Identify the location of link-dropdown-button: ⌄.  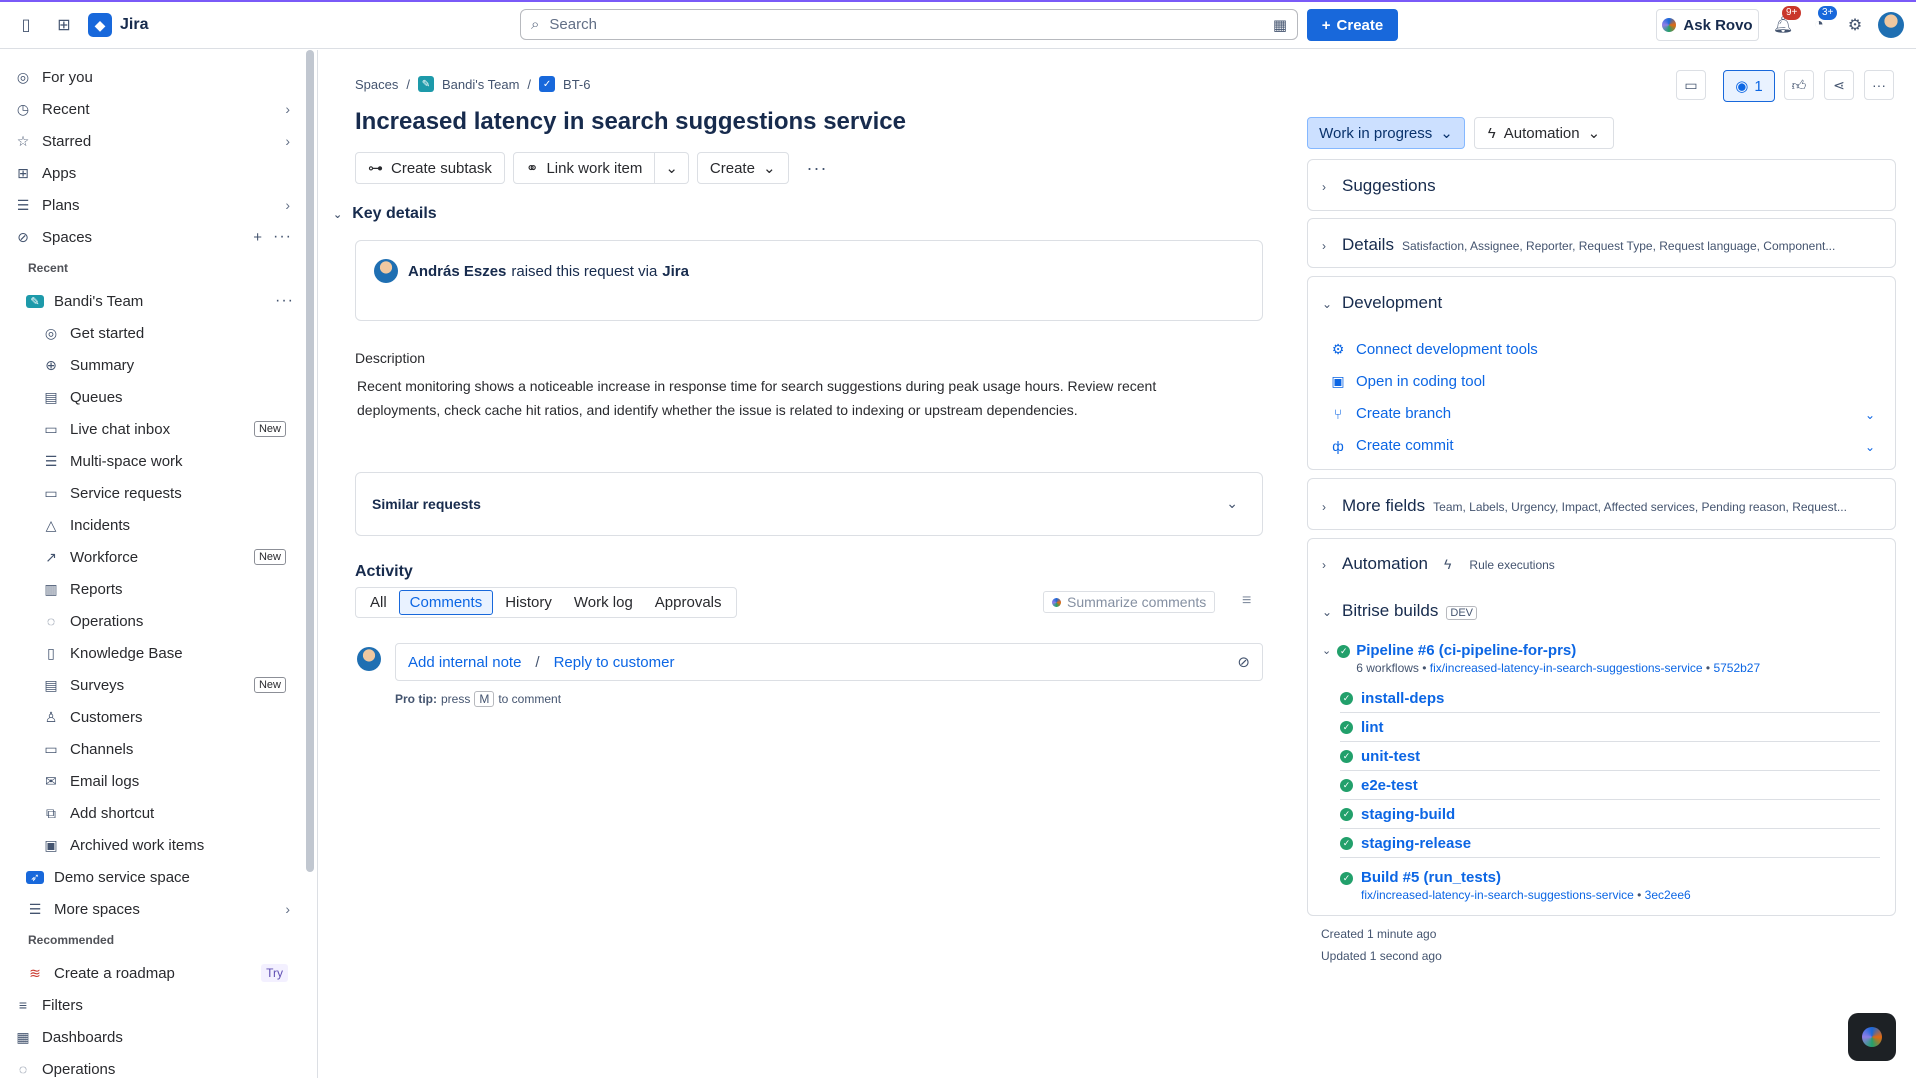
(672, 168).